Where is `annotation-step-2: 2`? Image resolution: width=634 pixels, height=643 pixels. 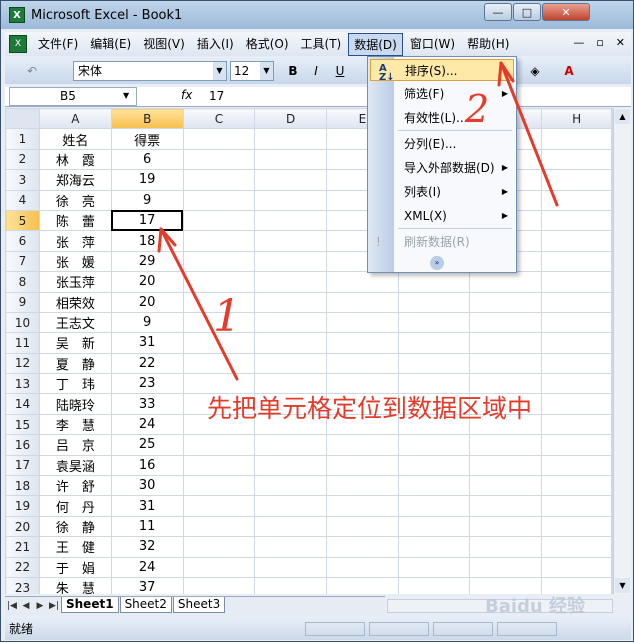
annotation-step-2: 2 is located at coordinates (477, 109).